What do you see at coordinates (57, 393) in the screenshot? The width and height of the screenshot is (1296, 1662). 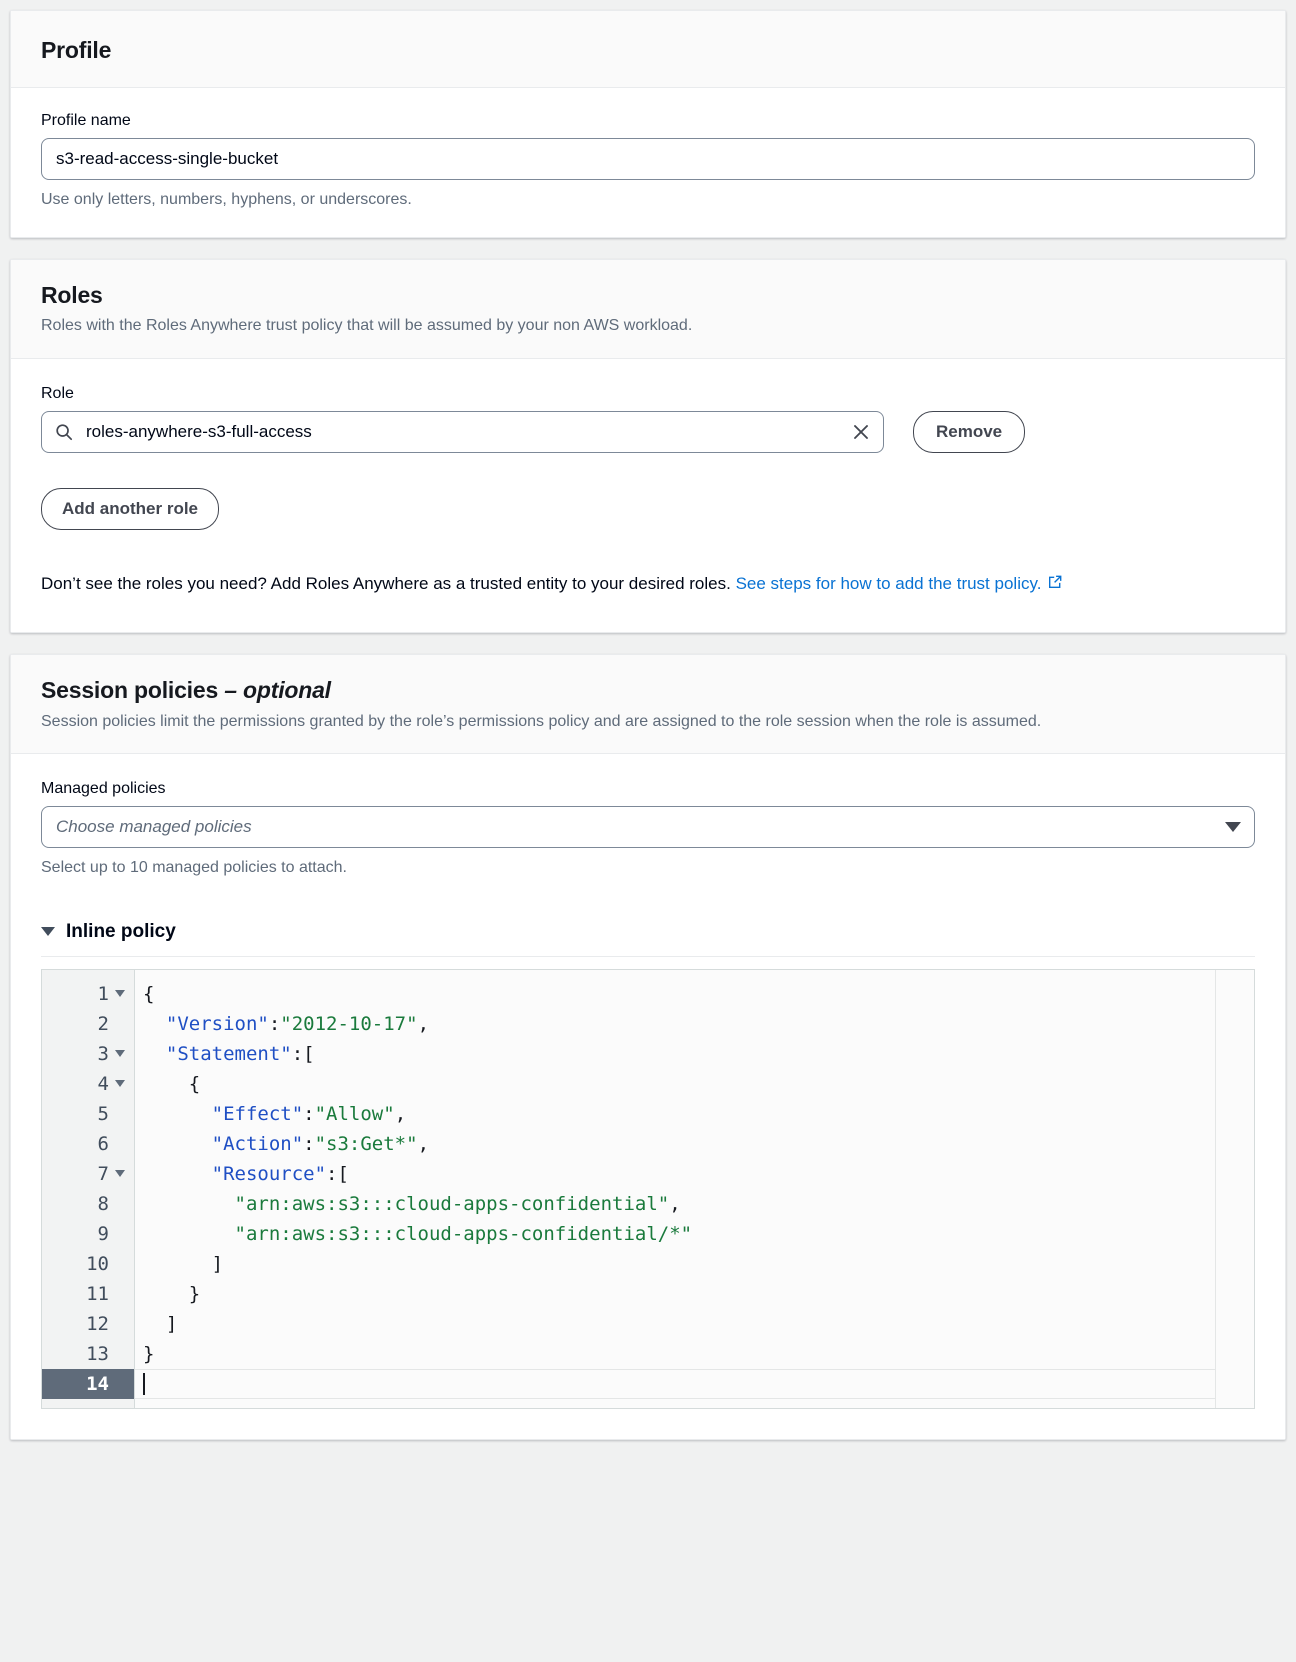 I see `role-label: Role` at bounding box center [57, 393].